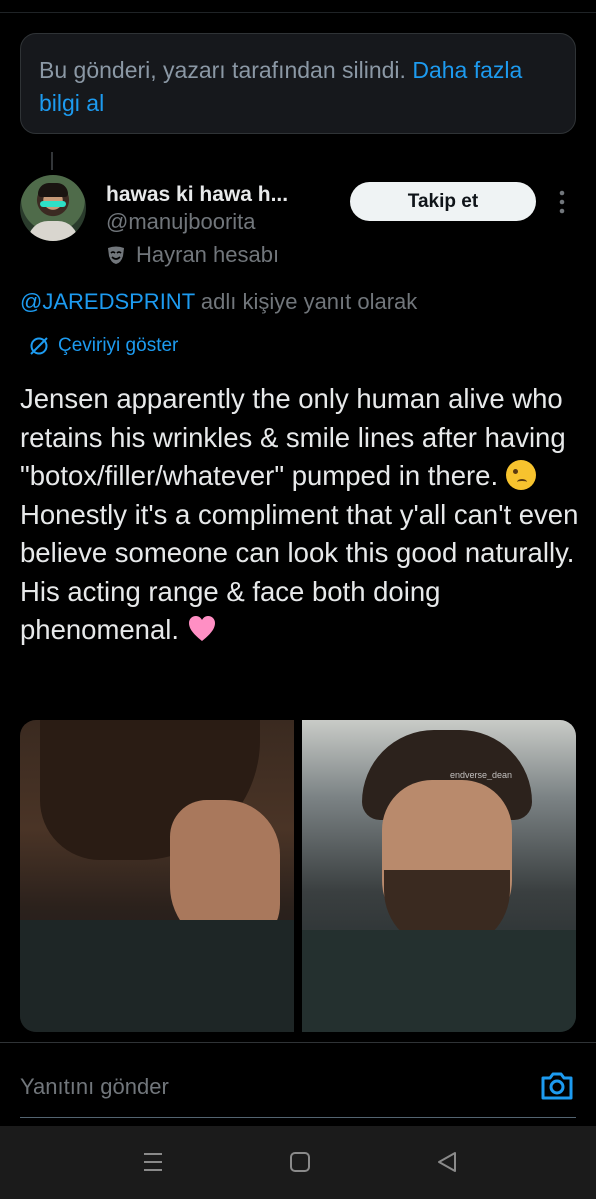 The width and height of the screenshot is (596, 1199). I want to click on pink-heart-emoji-icon, so click(201, 628).